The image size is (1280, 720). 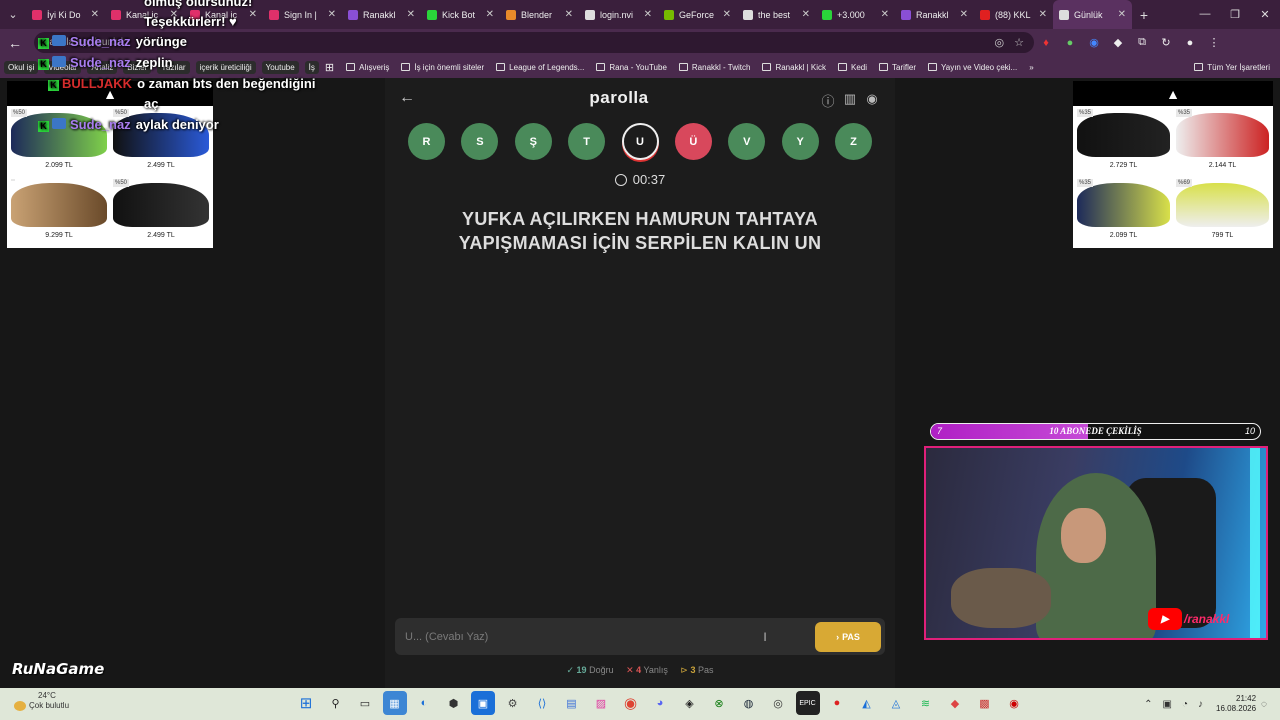 I want to click on app-icon: ▨, so click(x=601, y=703).